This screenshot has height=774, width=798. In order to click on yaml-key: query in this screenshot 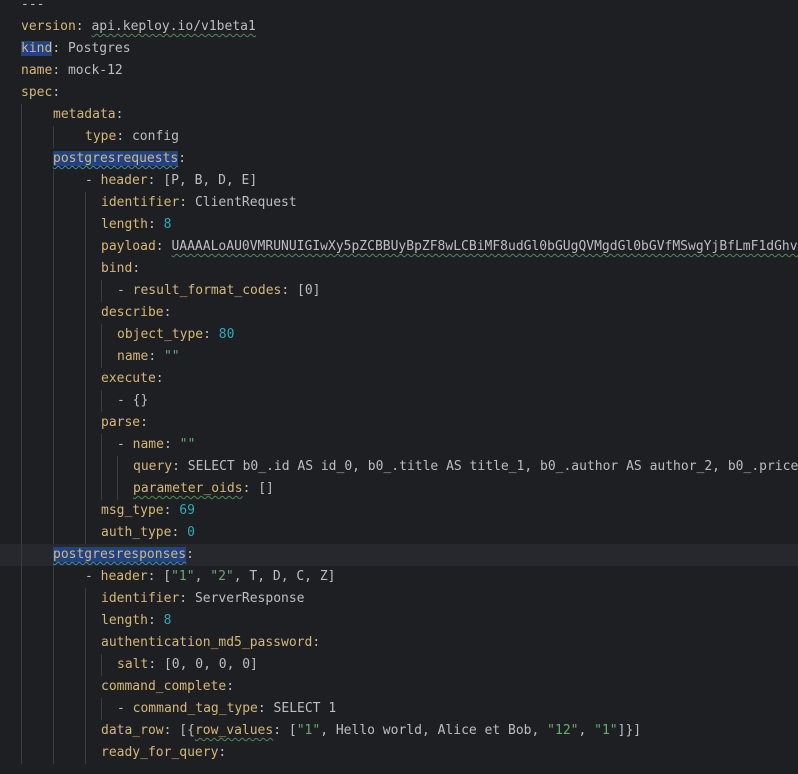, I will do `click(153, 466)`.